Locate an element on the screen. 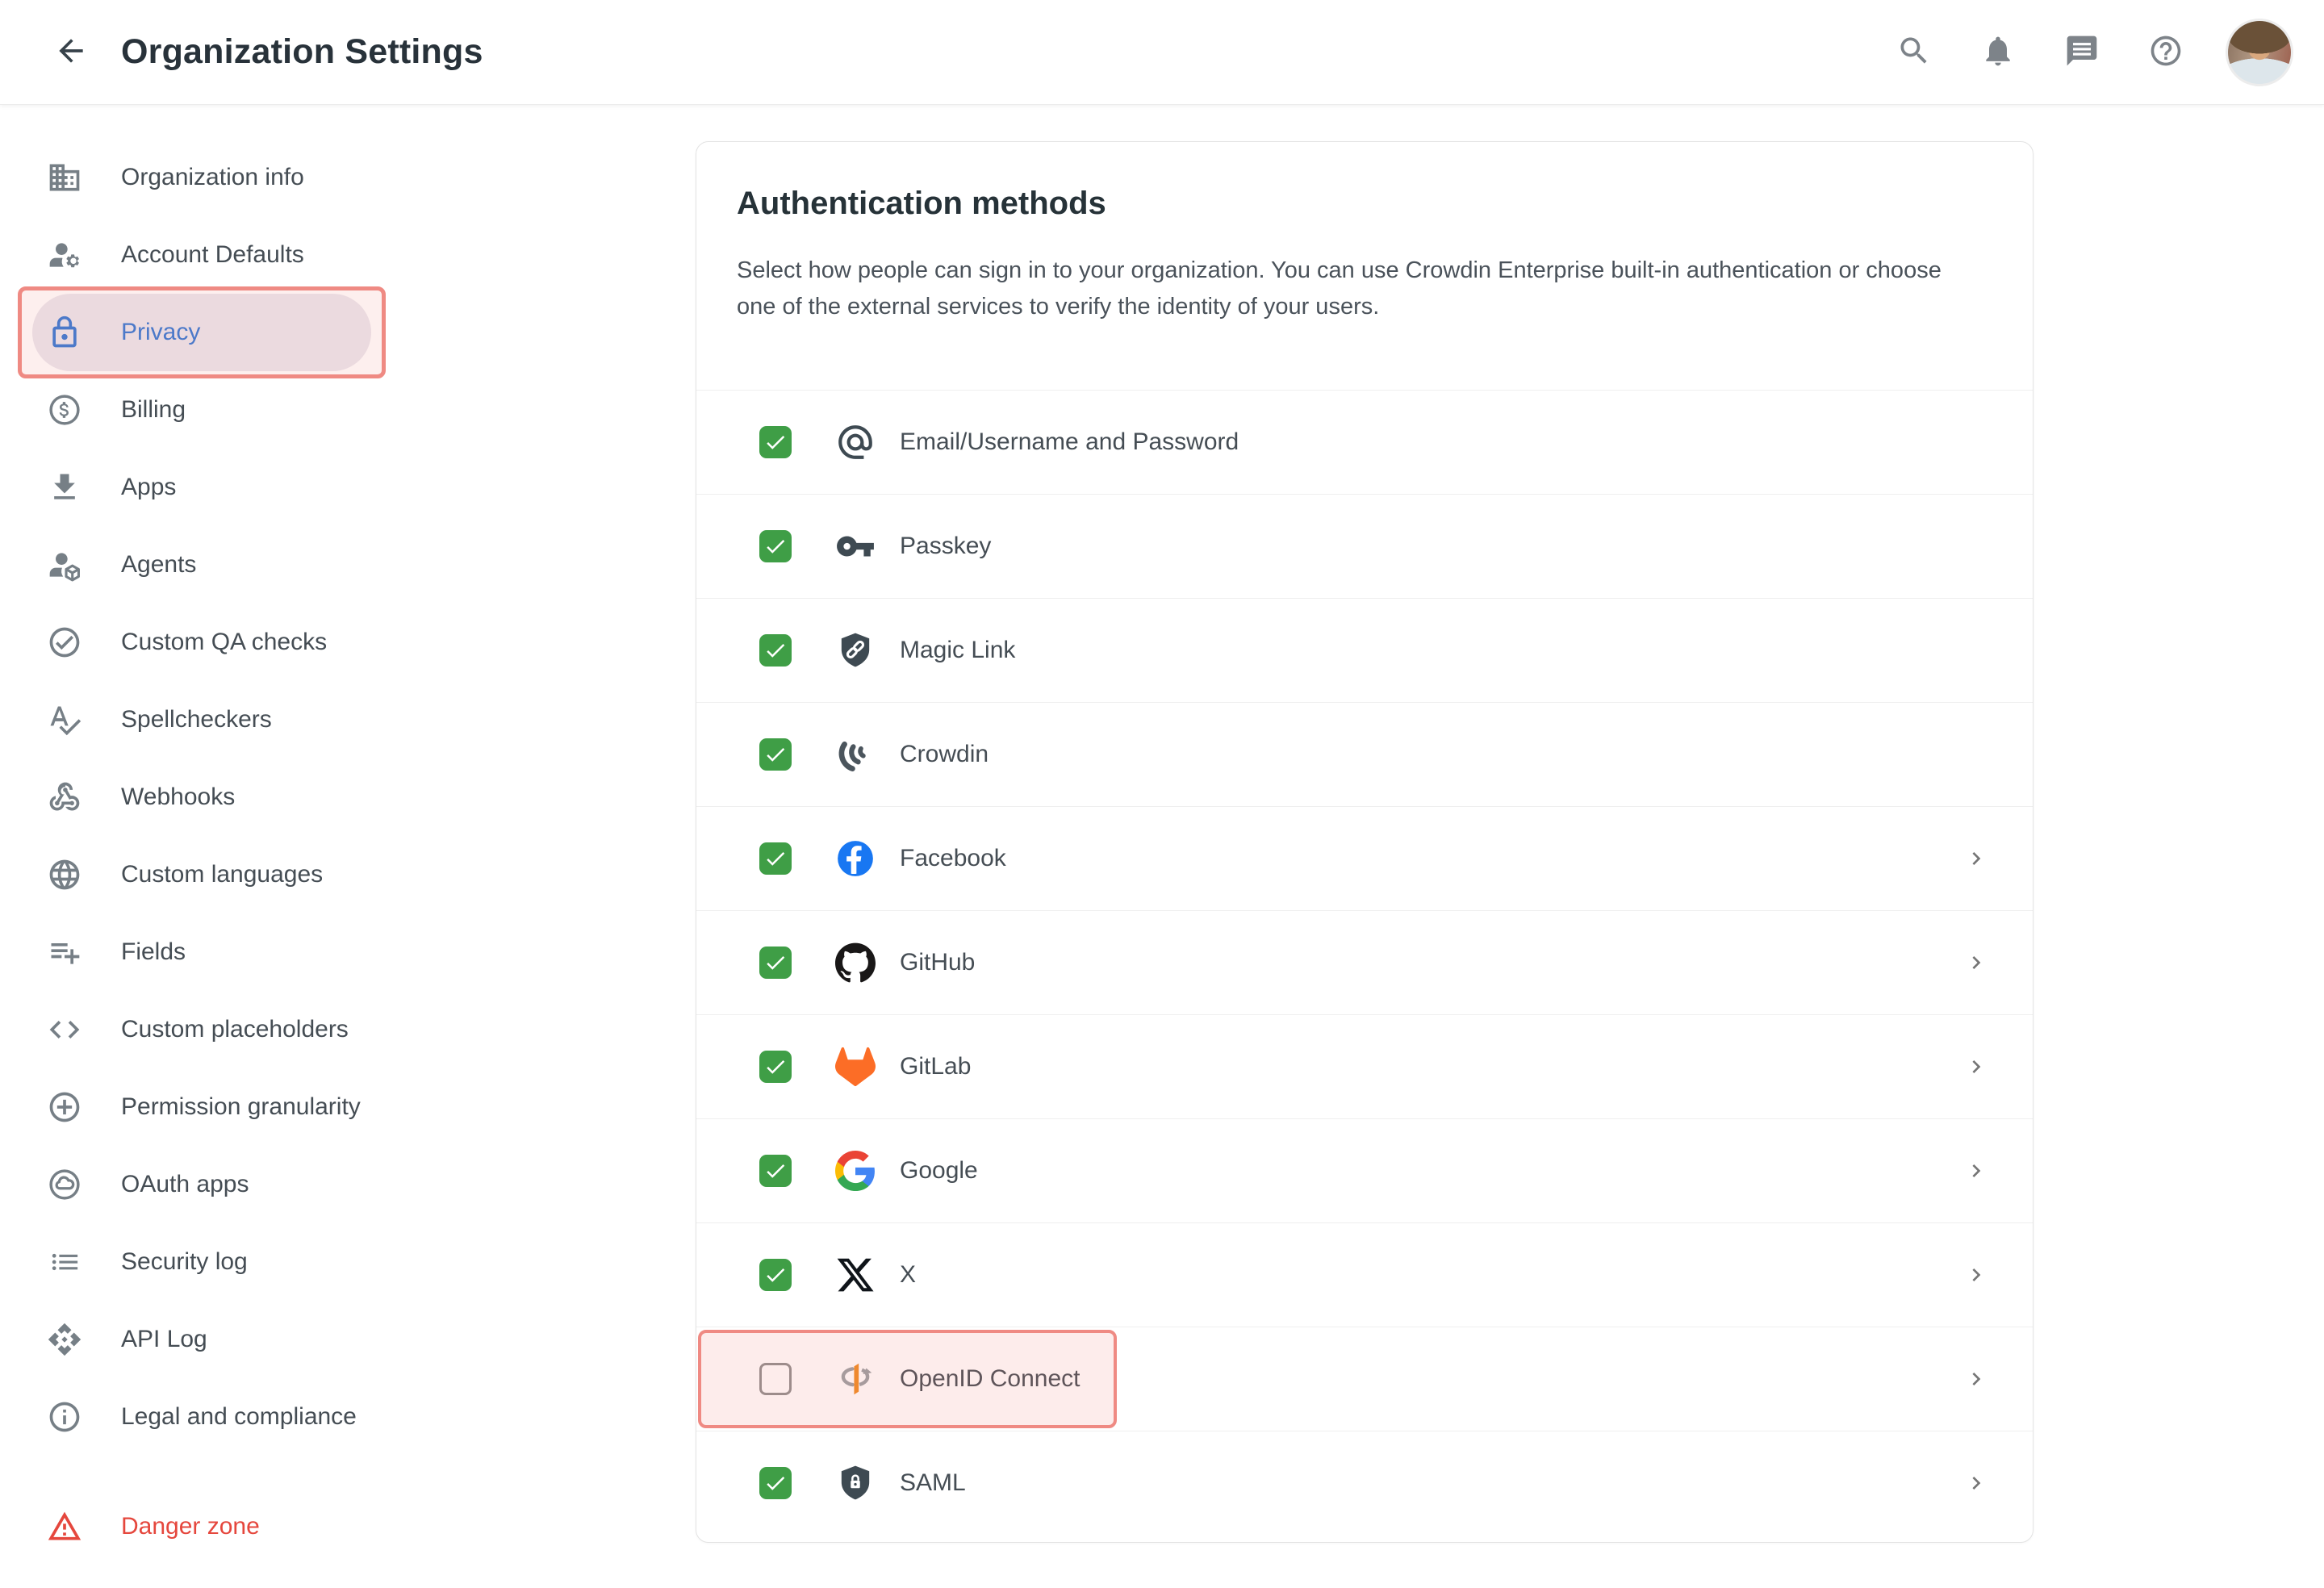 This screenshot has height=1588, width=2324. openid-icon is located at coordinates (856, 1379).